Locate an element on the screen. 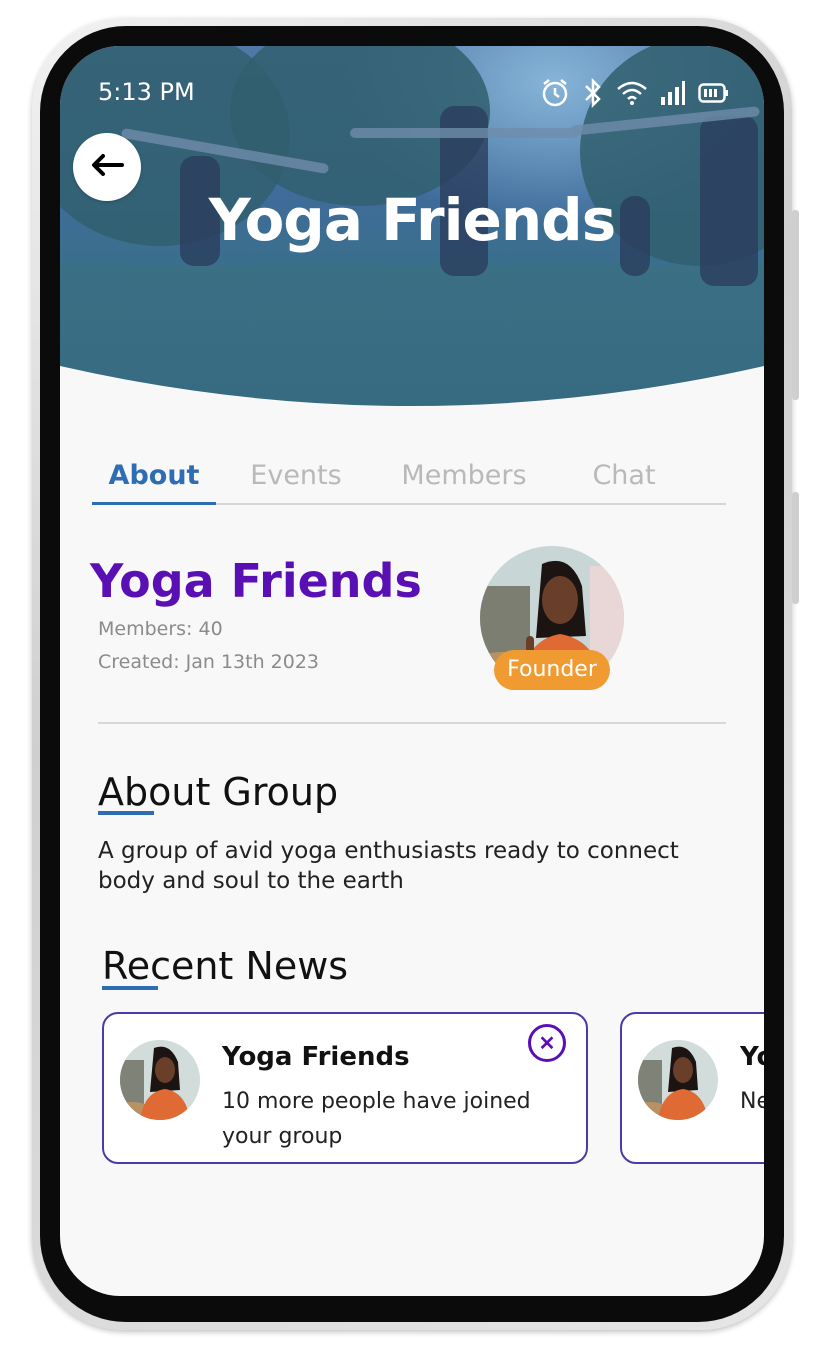 The image size is (822, 1358). close-icon: ✕ is located at coordinates (547, 1043).